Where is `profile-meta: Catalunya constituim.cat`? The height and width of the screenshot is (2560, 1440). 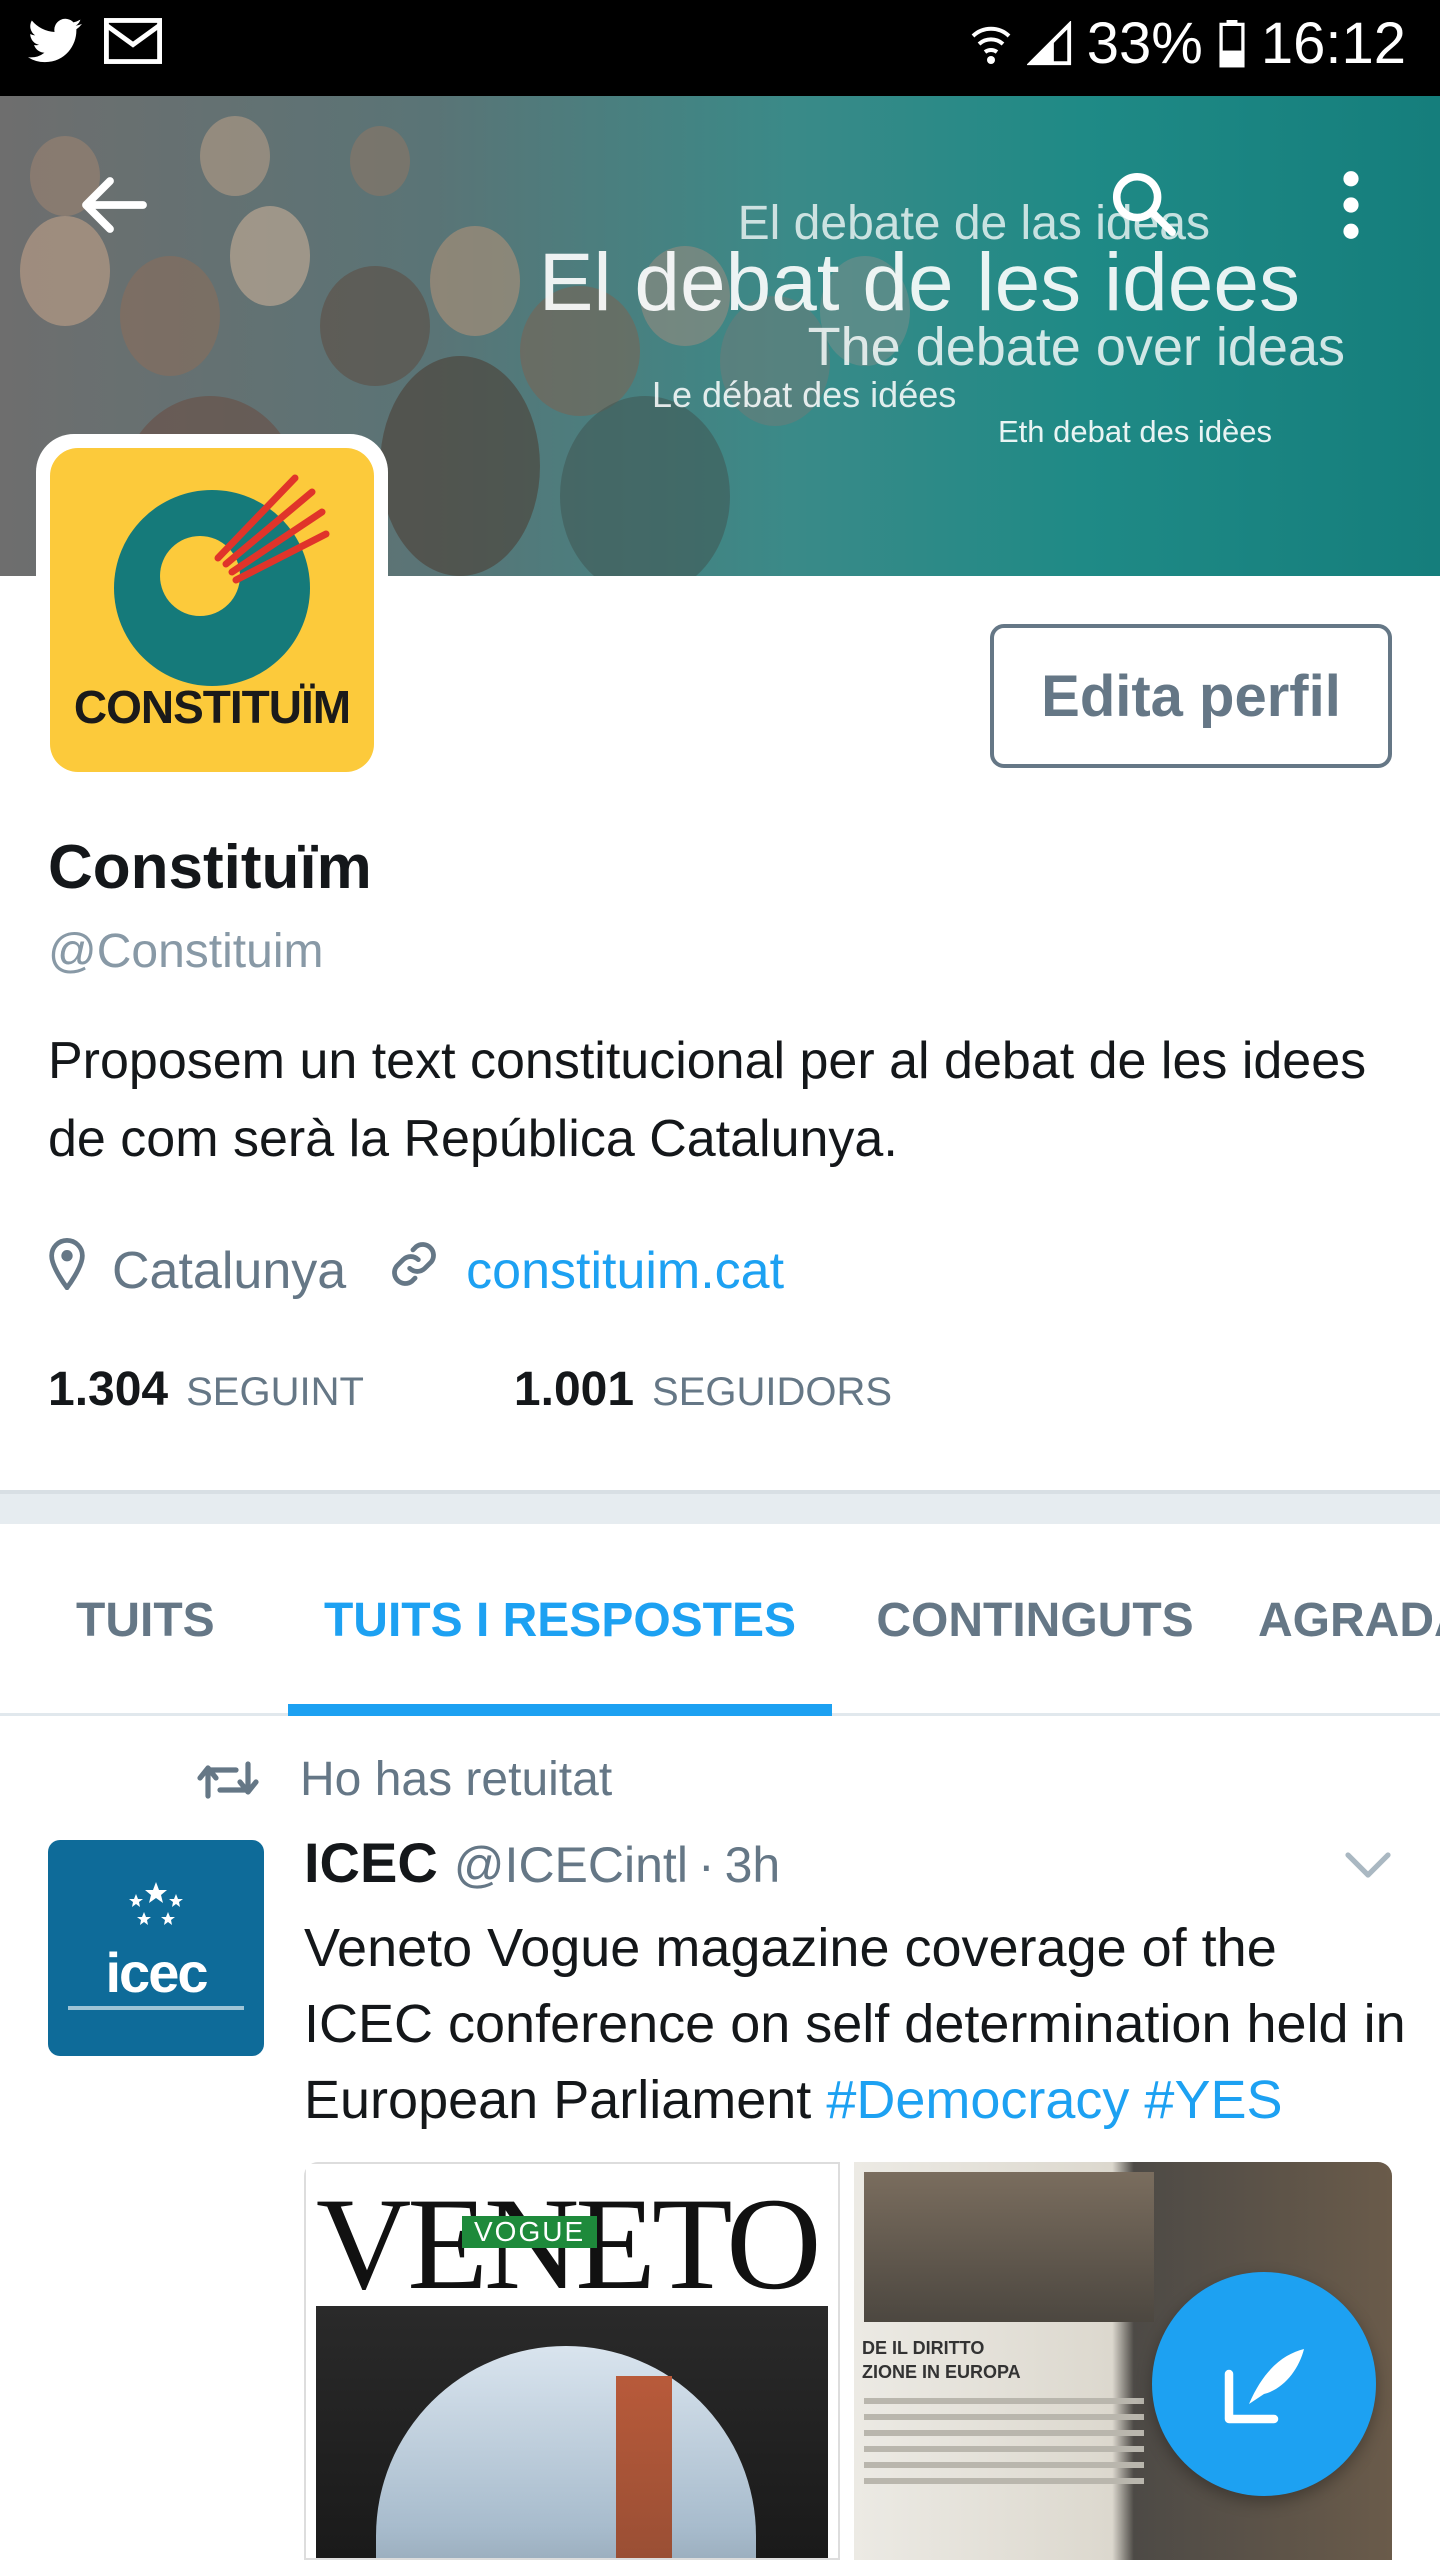 profile-meta: Catalunya constituim.cat is located at coordinates (416, 1270).